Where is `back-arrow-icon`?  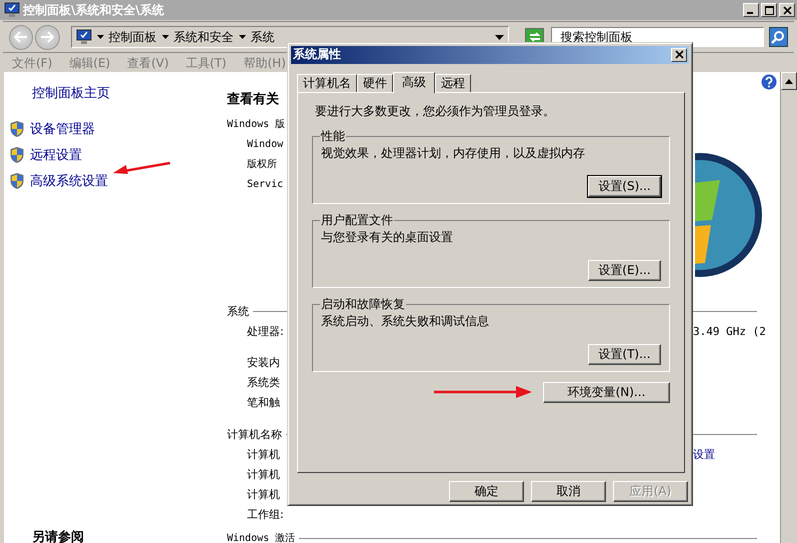 back-arrow-icon is located at coordinates (21, 37).